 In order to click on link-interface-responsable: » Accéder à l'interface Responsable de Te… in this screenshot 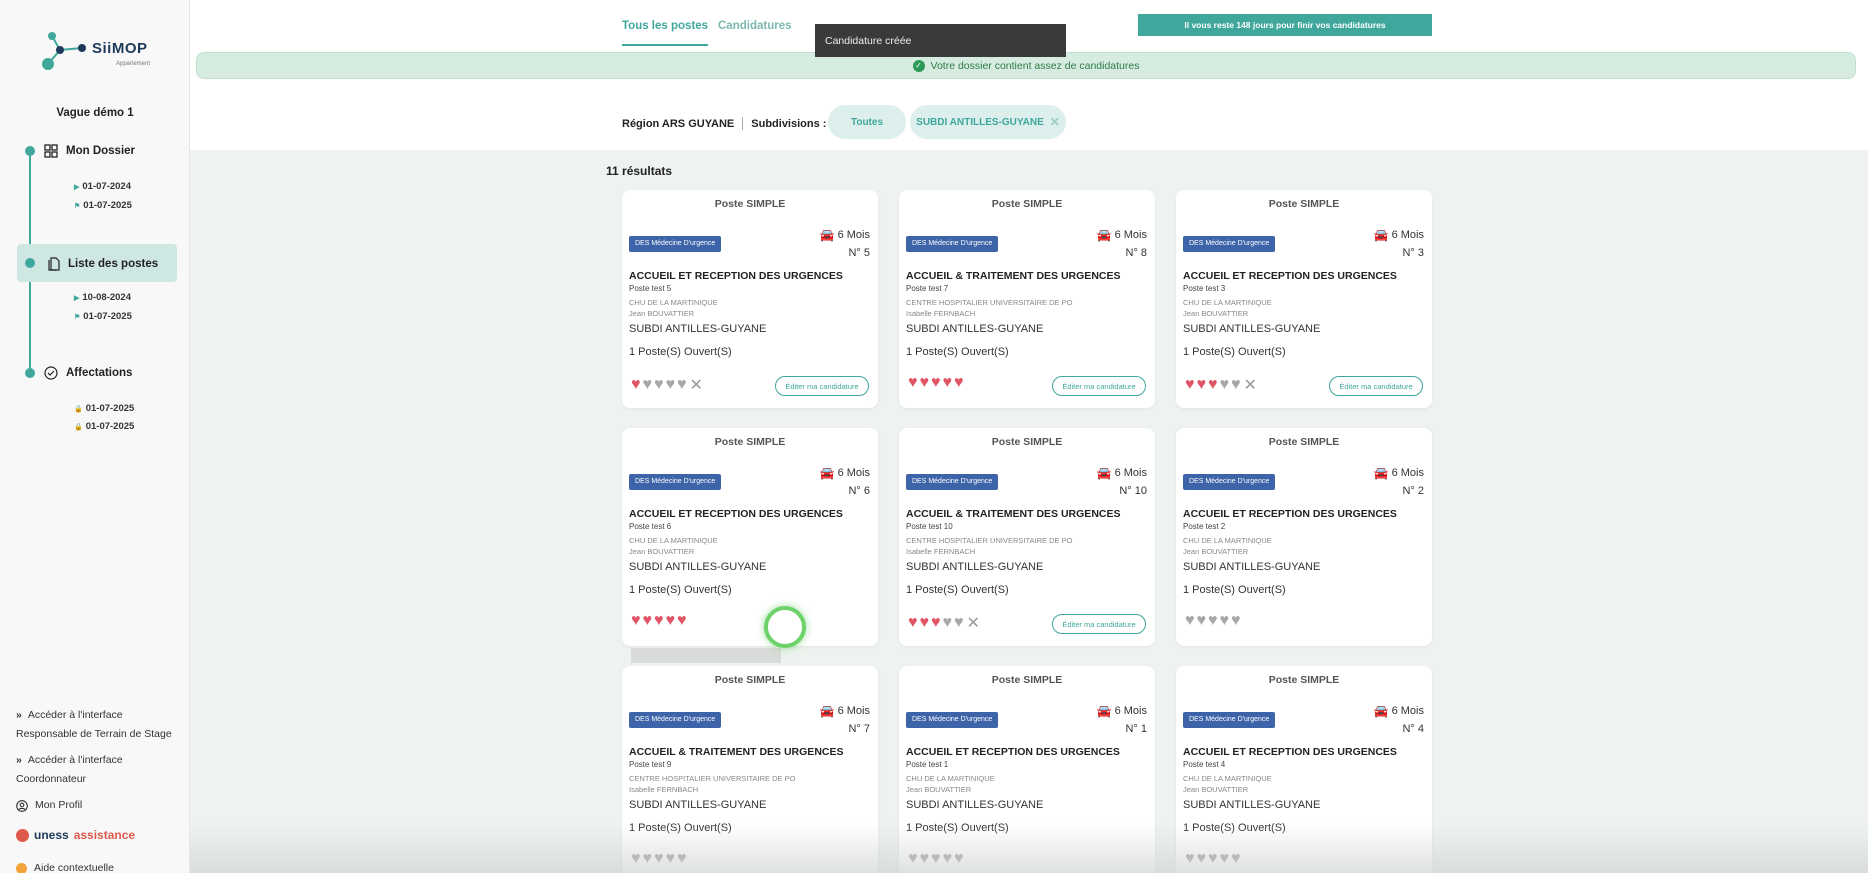, I will do `click(94, 725)`.